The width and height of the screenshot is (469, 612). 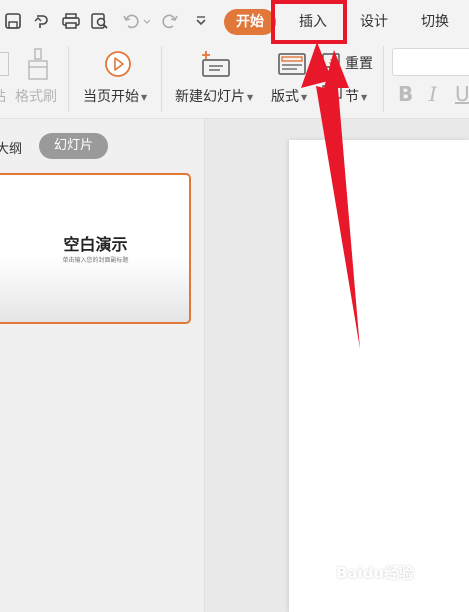 I want to click on format-painter-label: 格式刷, so click(x=36, y=96).